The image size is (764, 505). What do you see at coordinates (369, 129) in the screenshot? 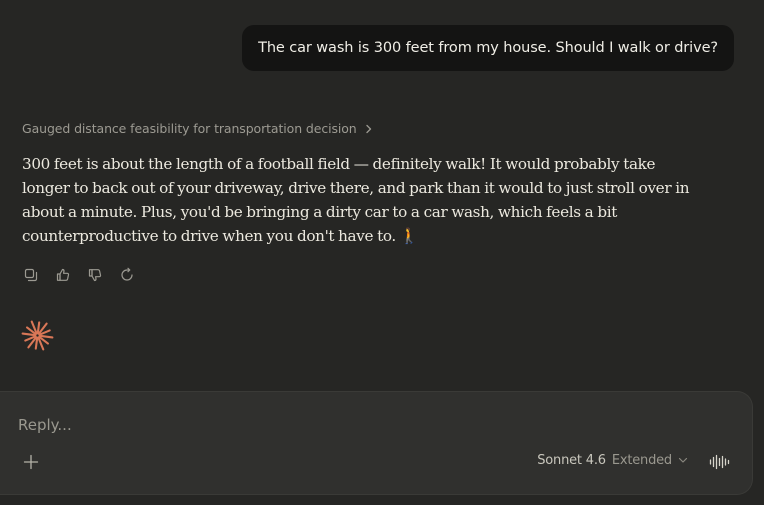
I see `chevron-right-icon` at bounding box center [369, 129].